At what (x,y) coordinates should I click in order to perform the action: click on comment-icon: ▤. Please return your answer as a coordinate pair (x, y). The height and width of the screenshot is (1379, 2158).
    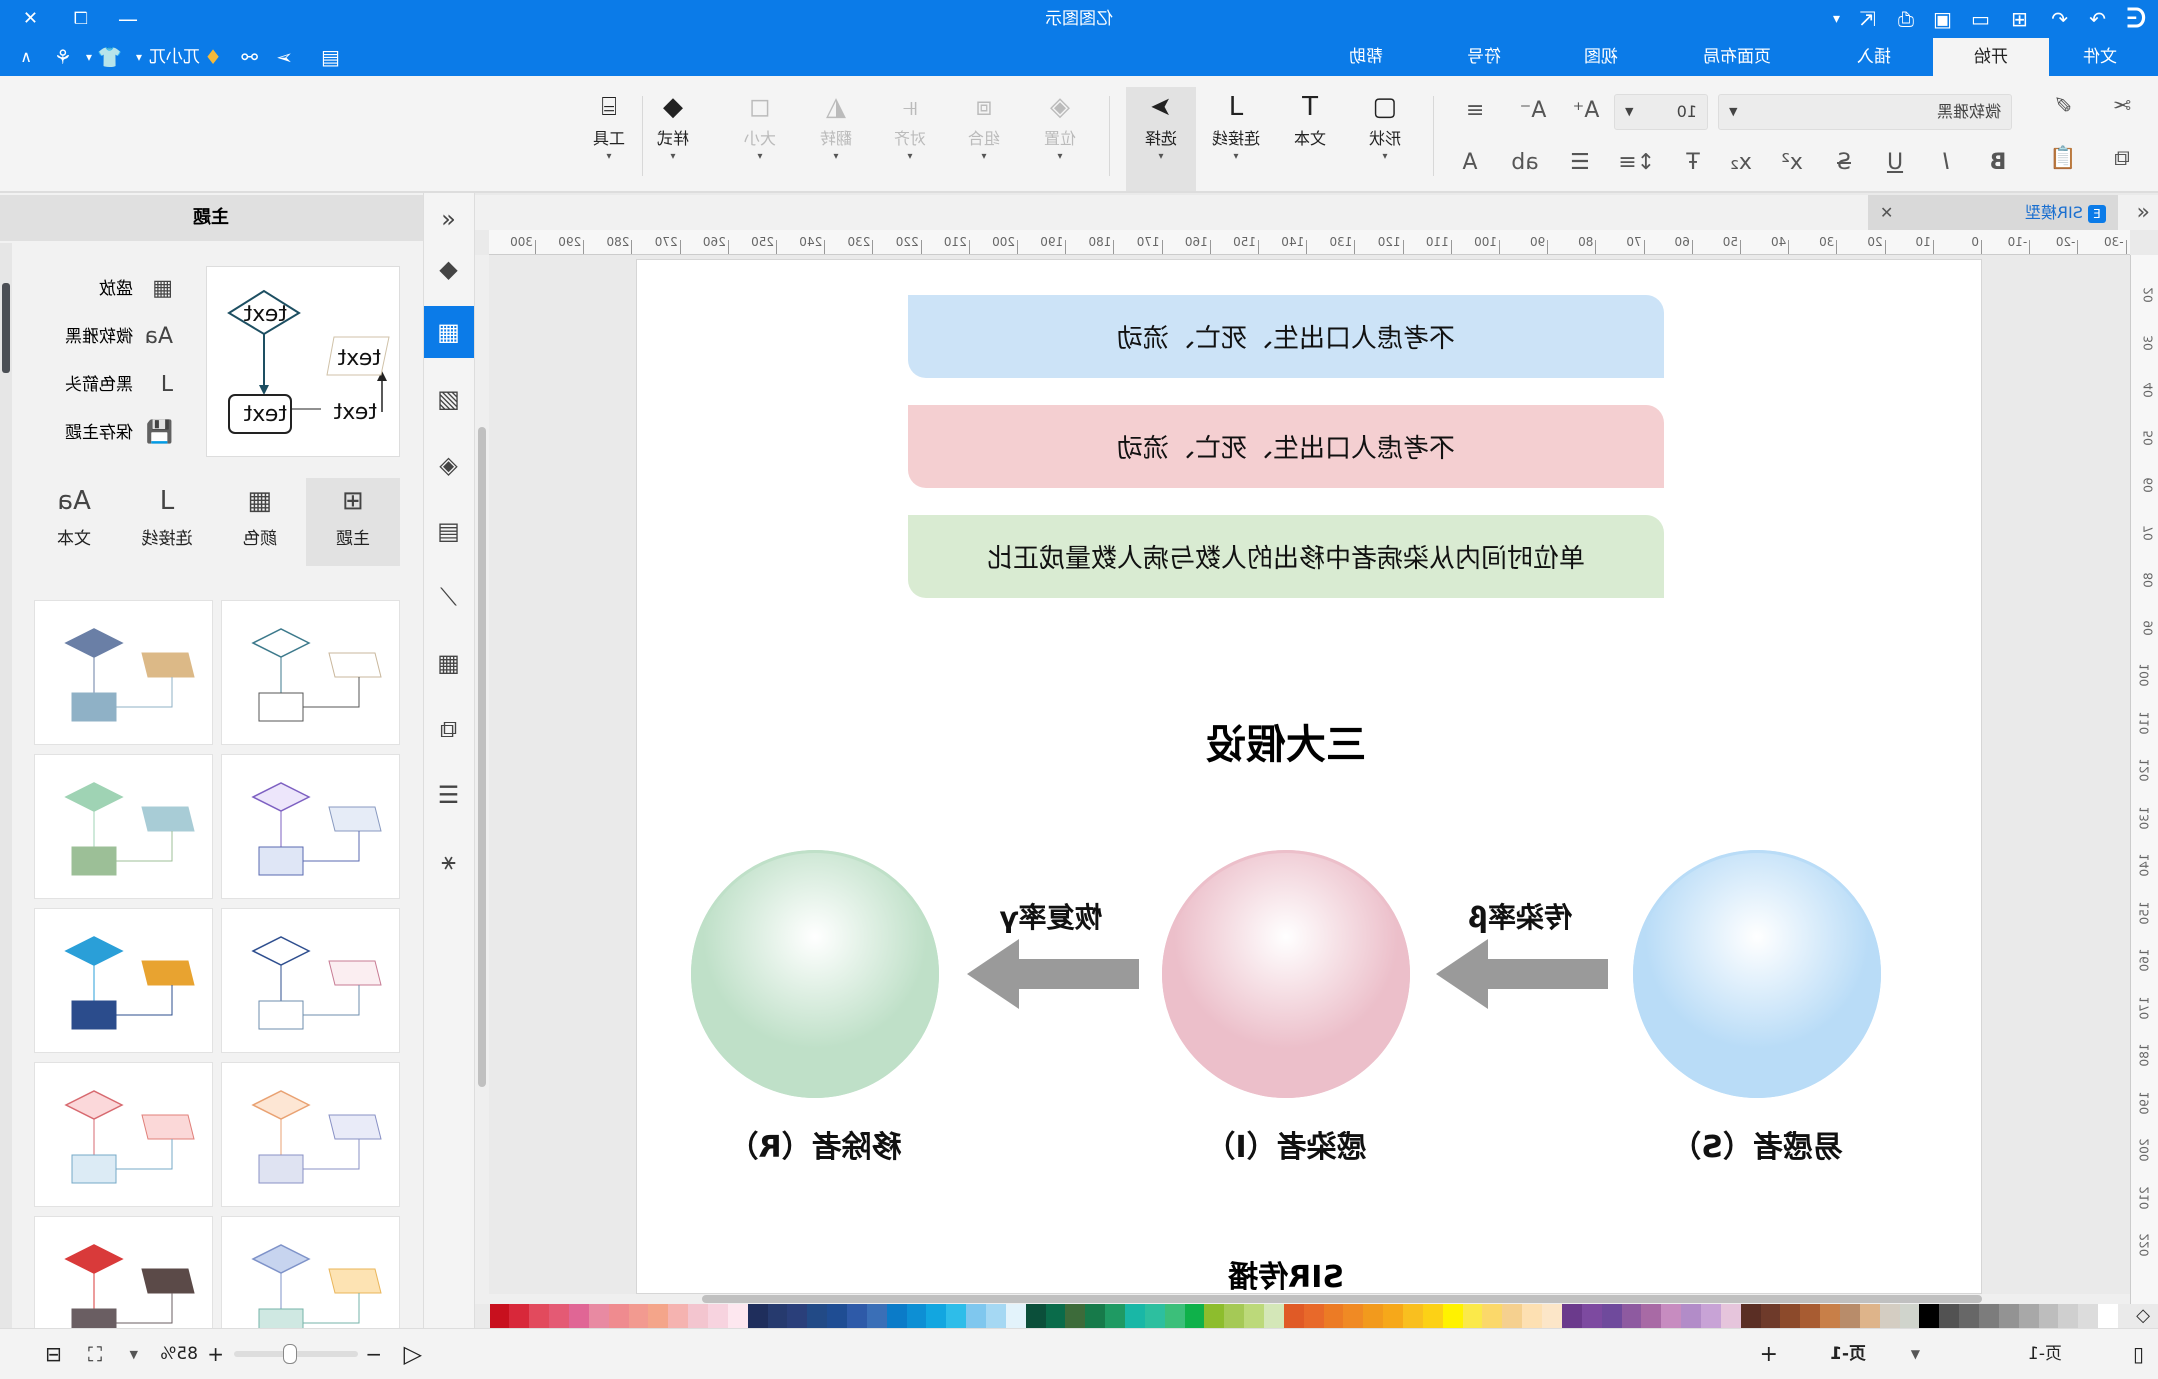
    Looking at the image, I should click on (330, 57).